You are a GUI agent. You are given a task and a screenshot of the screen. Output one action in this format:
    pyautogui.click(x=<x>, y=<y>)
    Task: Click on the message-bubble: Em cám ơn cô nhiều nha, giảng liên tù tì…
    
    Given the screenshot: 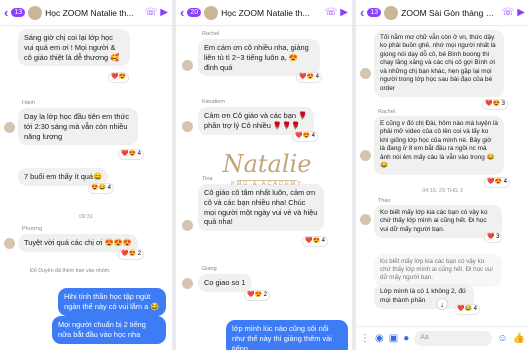 What is the action you would take?
    pyautogui.click(x=259, y=58)
    